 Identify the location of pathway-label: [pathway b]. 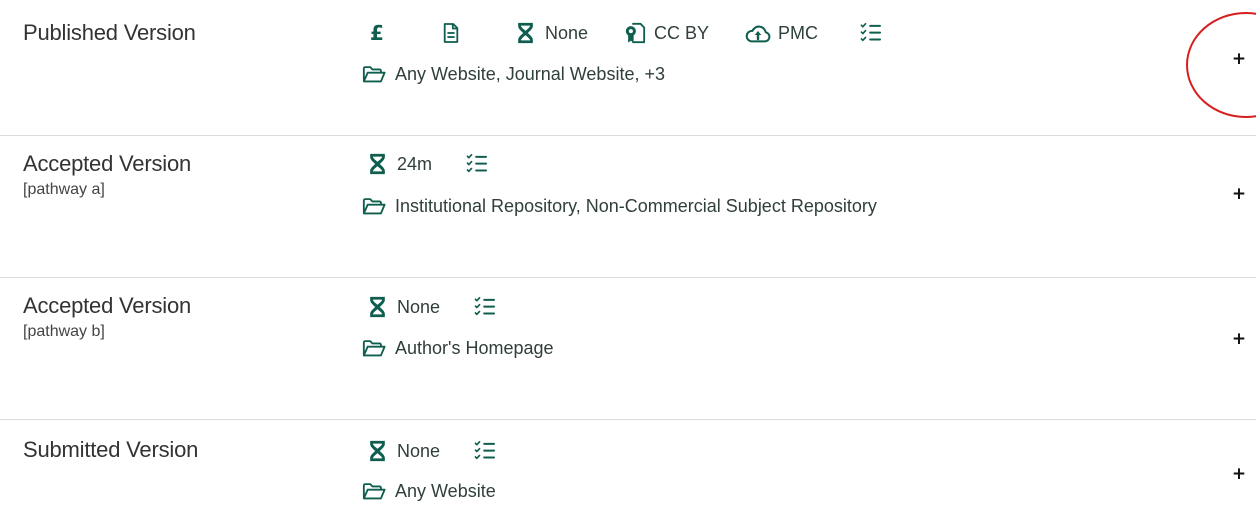
(64, 331).